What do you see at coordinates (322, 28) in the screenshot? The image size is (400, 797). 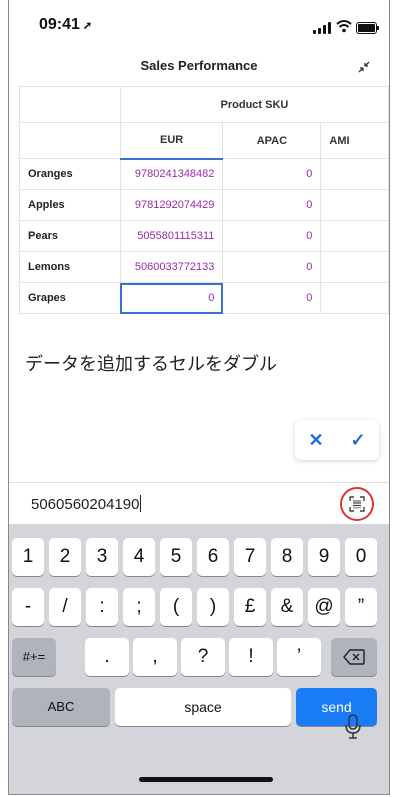 I see `signal-icon` at bounding box center [322, 28].